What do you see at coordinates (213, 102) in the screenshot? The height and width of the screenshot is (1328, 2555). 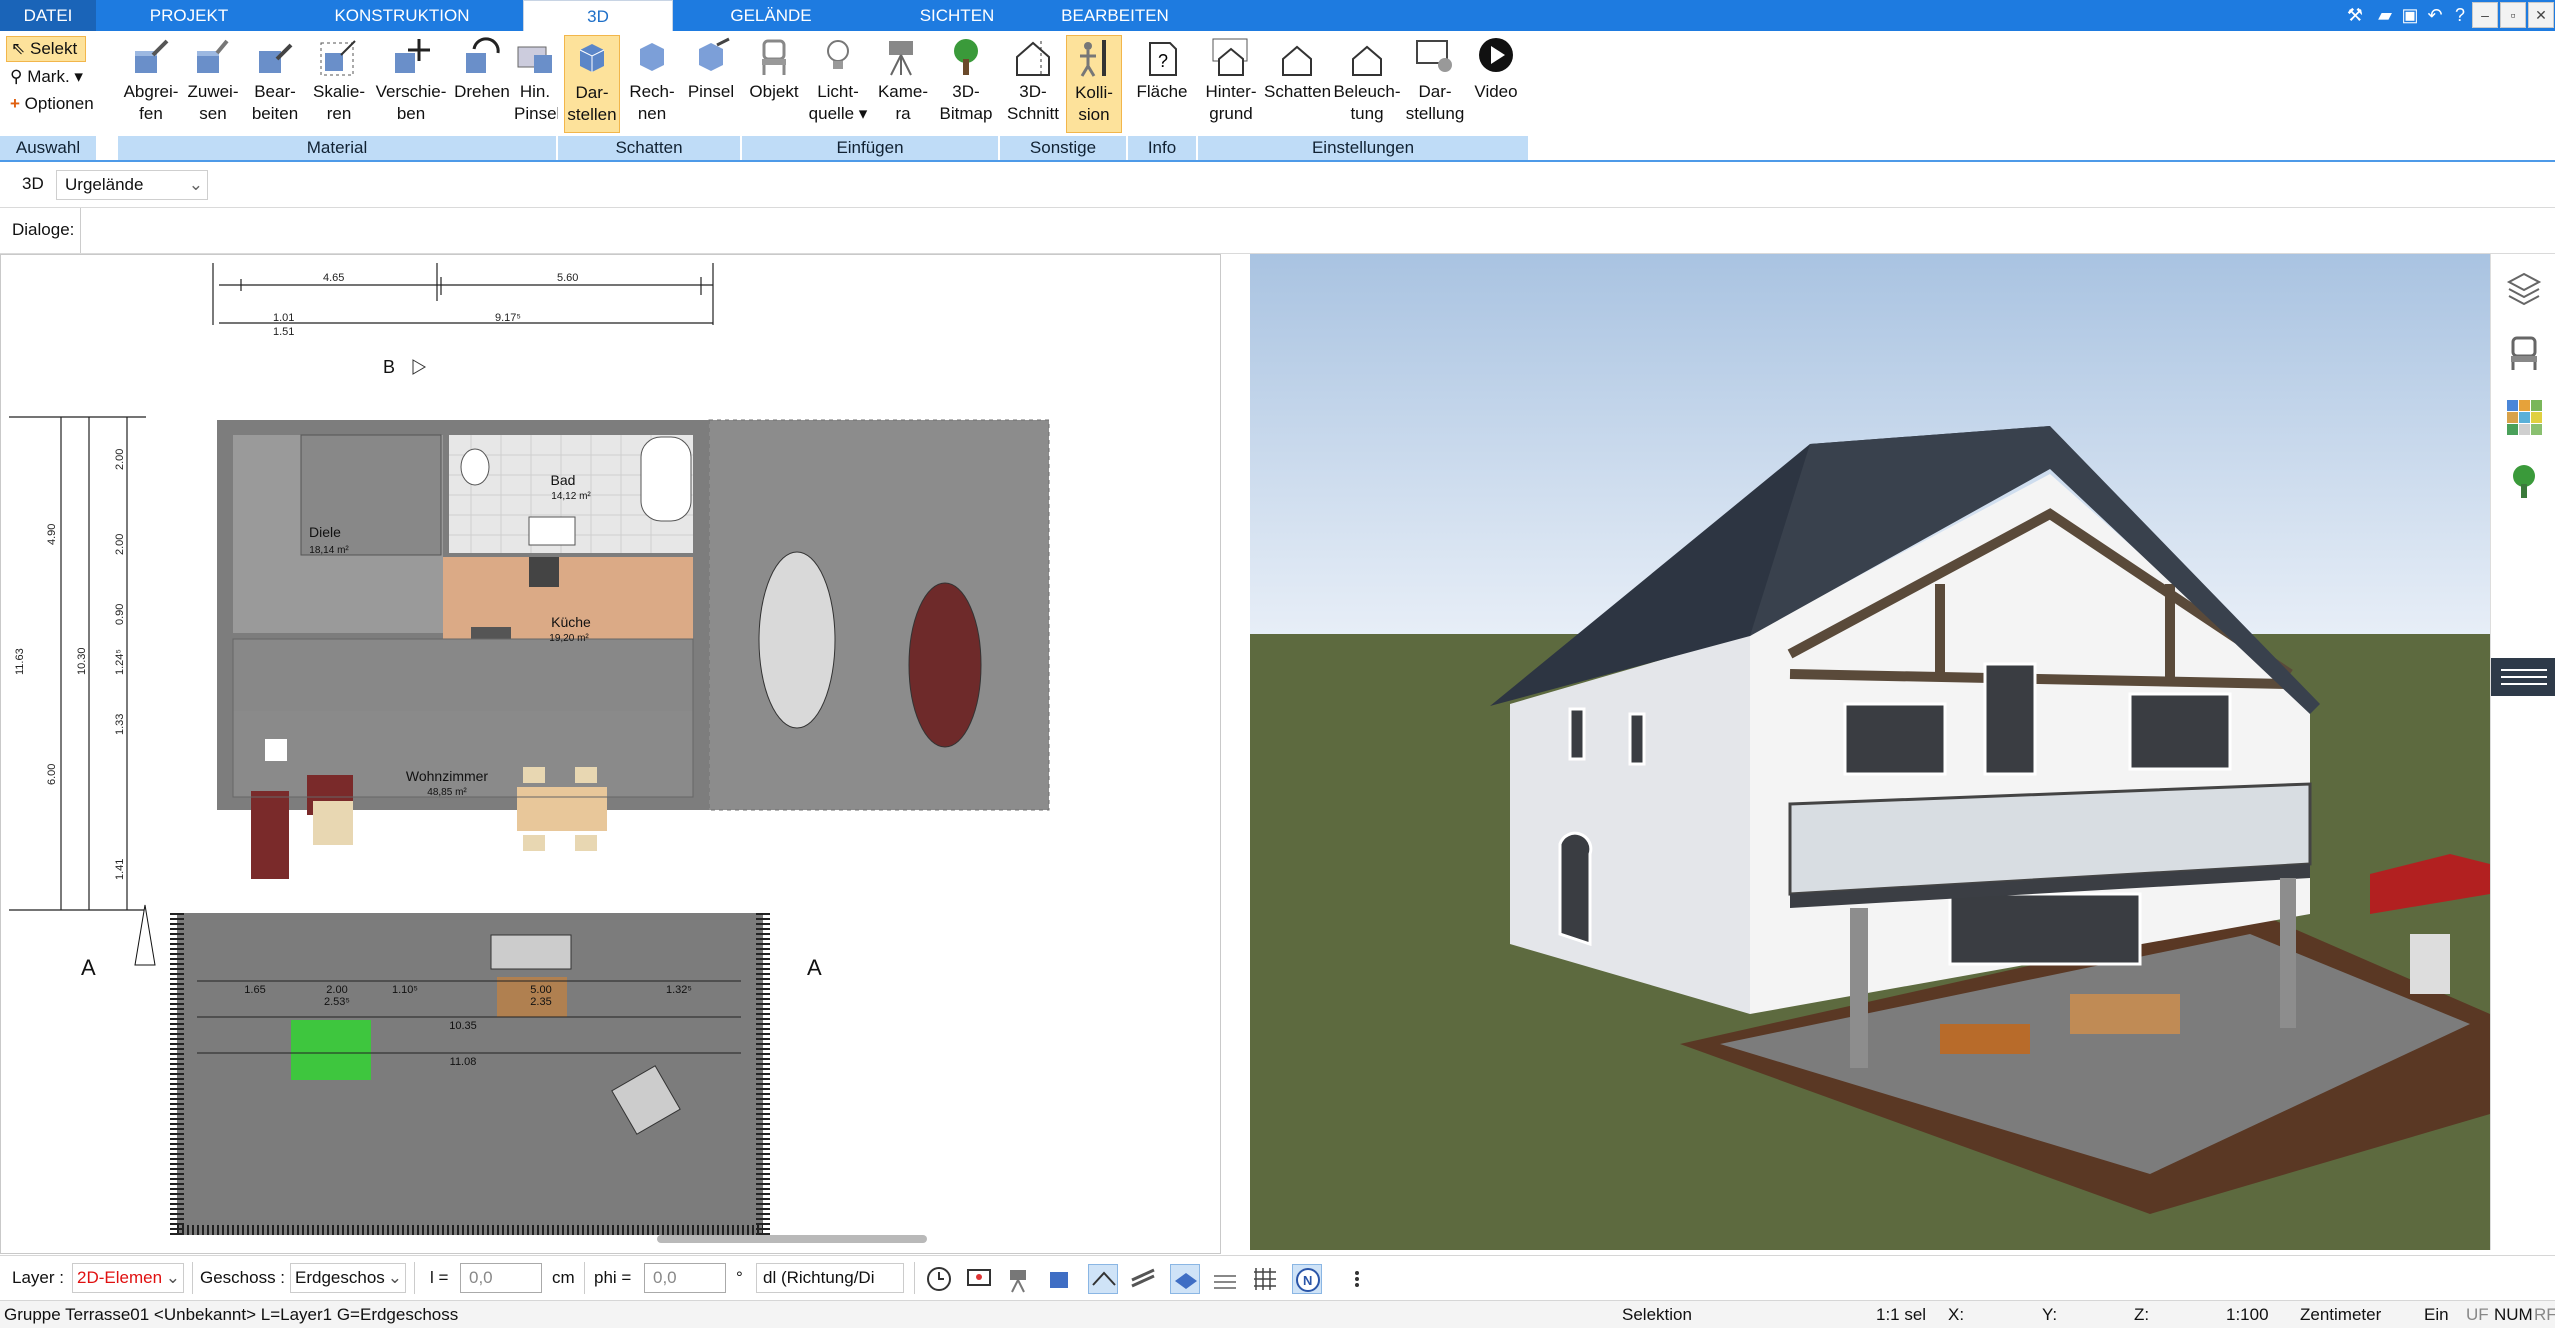 I see `material-assign-label: Zuwei- sen` at bounding box center [213, 102].